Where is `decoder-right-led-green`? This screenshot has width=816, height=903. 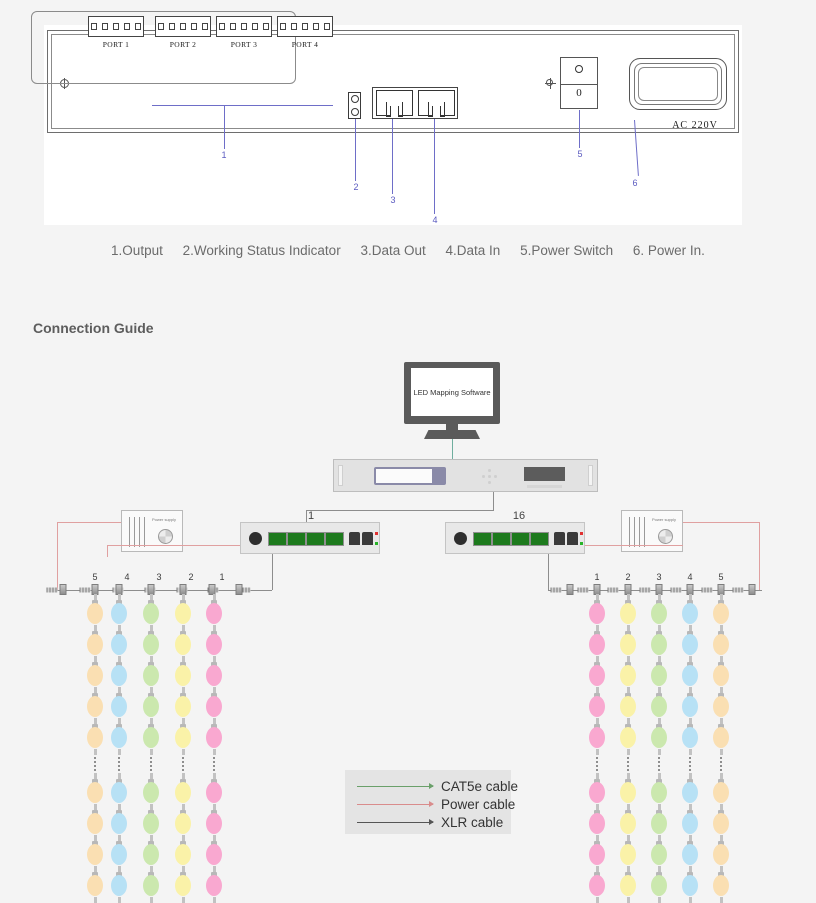
decoder-right-led-green is located at coordinates (581, 543).